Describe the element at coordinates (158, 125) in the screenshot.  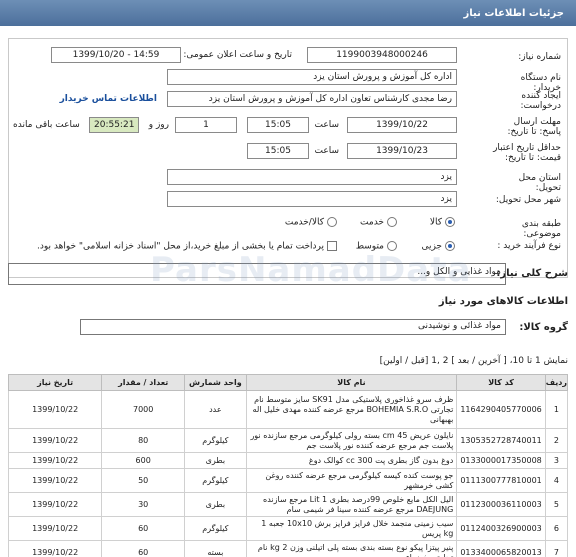
I see `reply-days-label: روز و` at that location.